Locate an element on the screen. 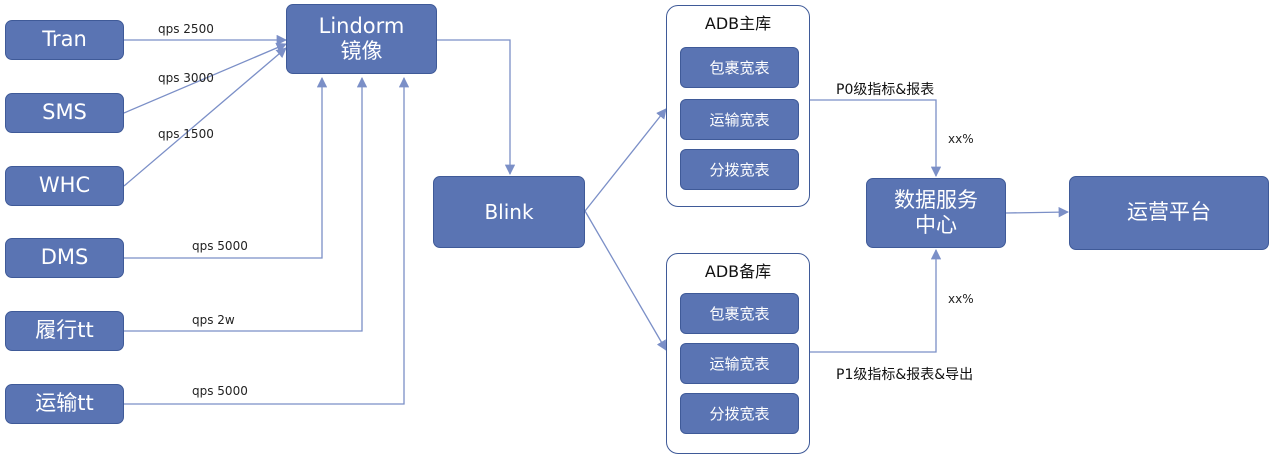 The width and height of the screenshot is (1274, 459). edge-label-p0: P0级指标&报表 is located at coordinates (885, 90).